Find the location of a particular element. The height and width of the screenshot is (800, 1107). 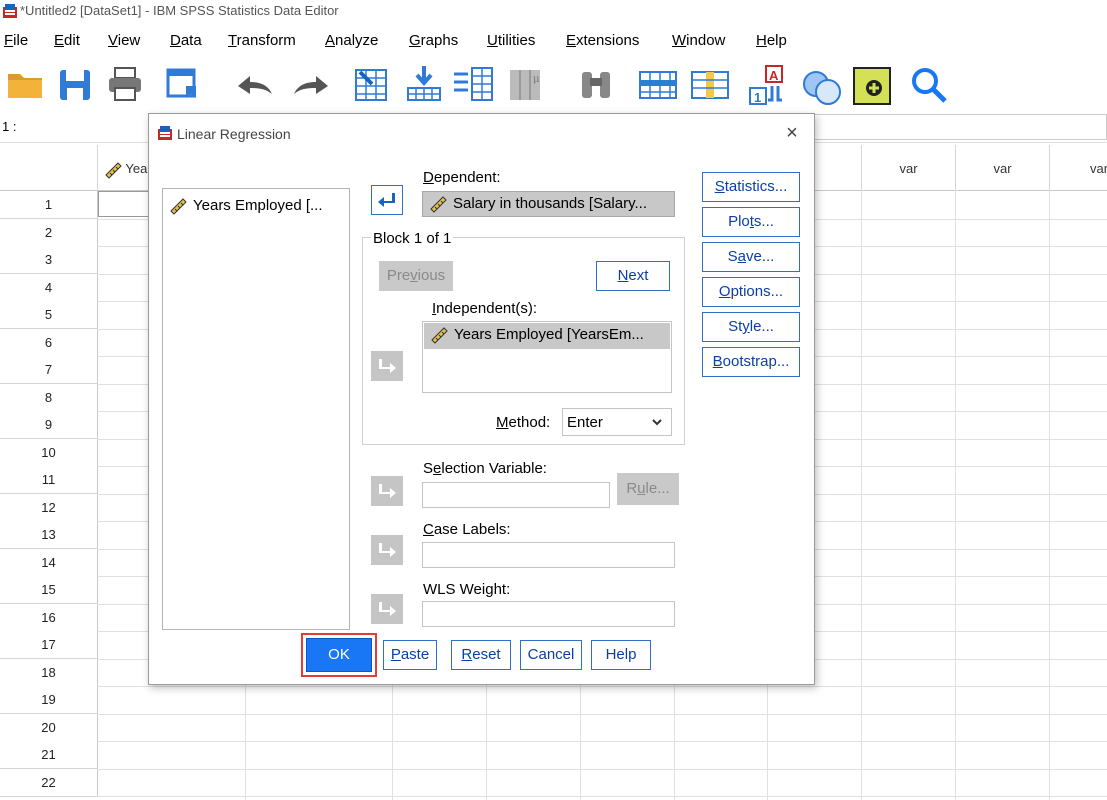

row-header: 1 is located at coordinates (49, 205).